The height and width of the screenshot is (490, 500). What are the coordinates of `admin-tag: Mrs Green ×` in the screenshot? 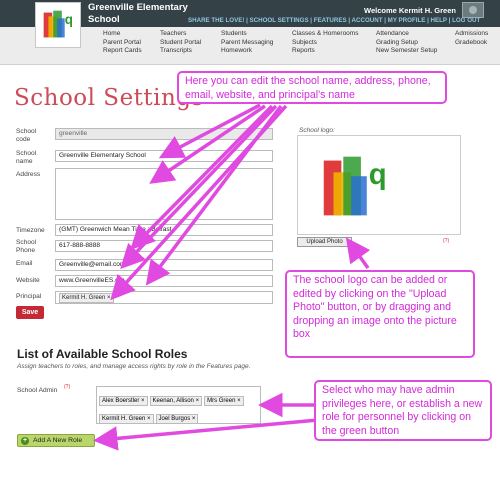 It's located at (224, 401).